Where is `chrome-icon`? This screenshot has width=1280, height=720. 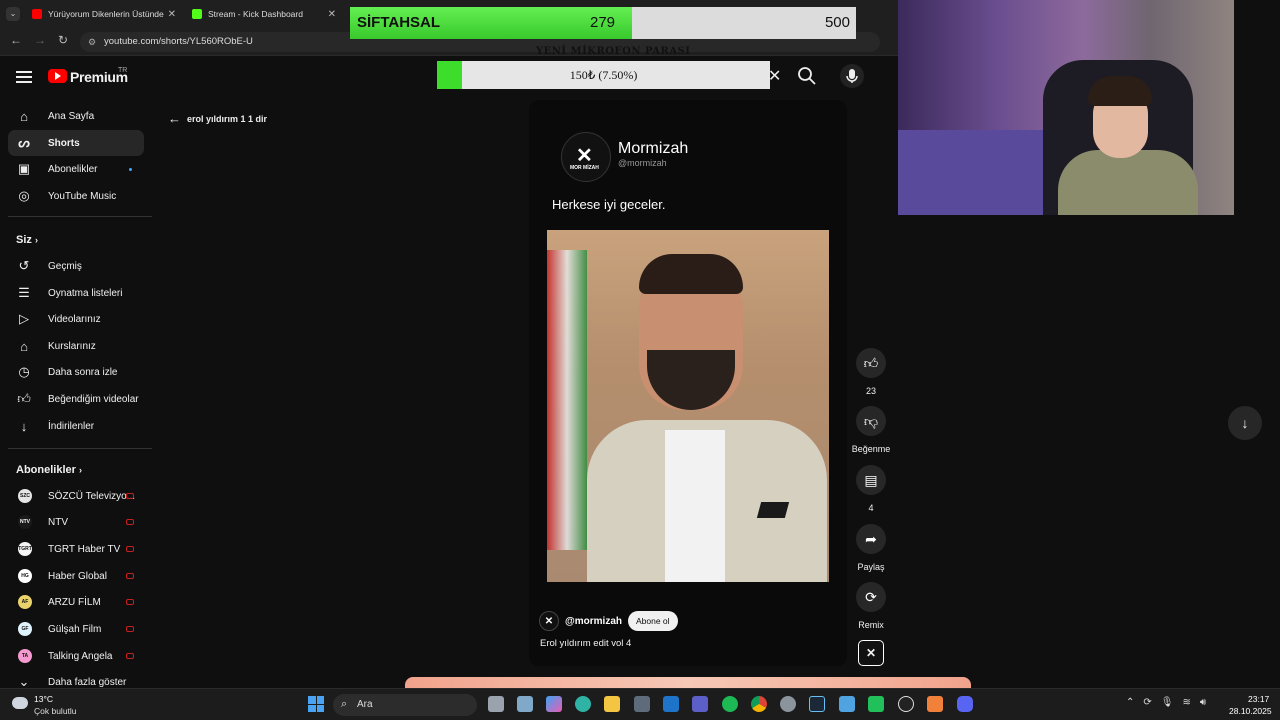
chrome-icon is located at coordinates (759, 704).